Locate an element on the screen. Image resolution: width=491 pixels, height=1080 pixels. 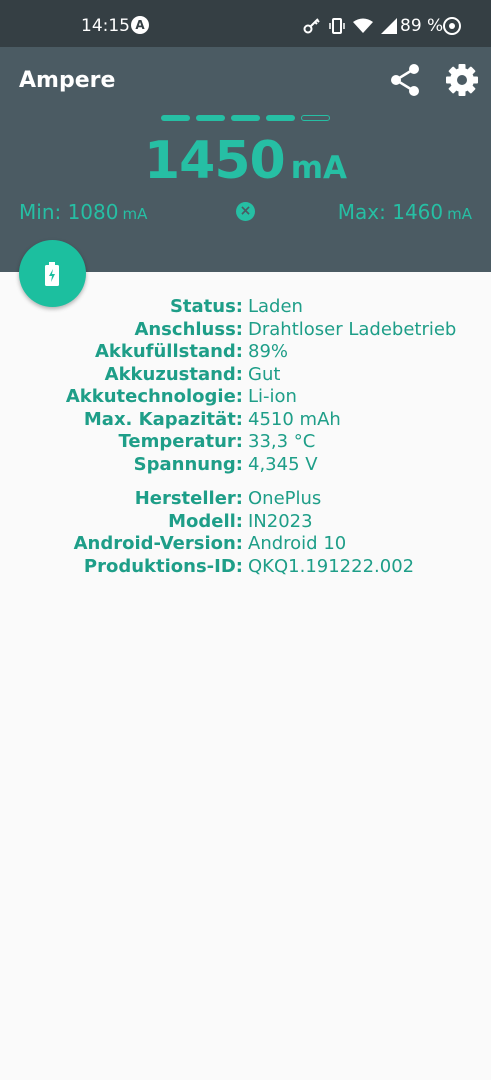
battery-percent: 89 % is located at coordinates (422, 26).